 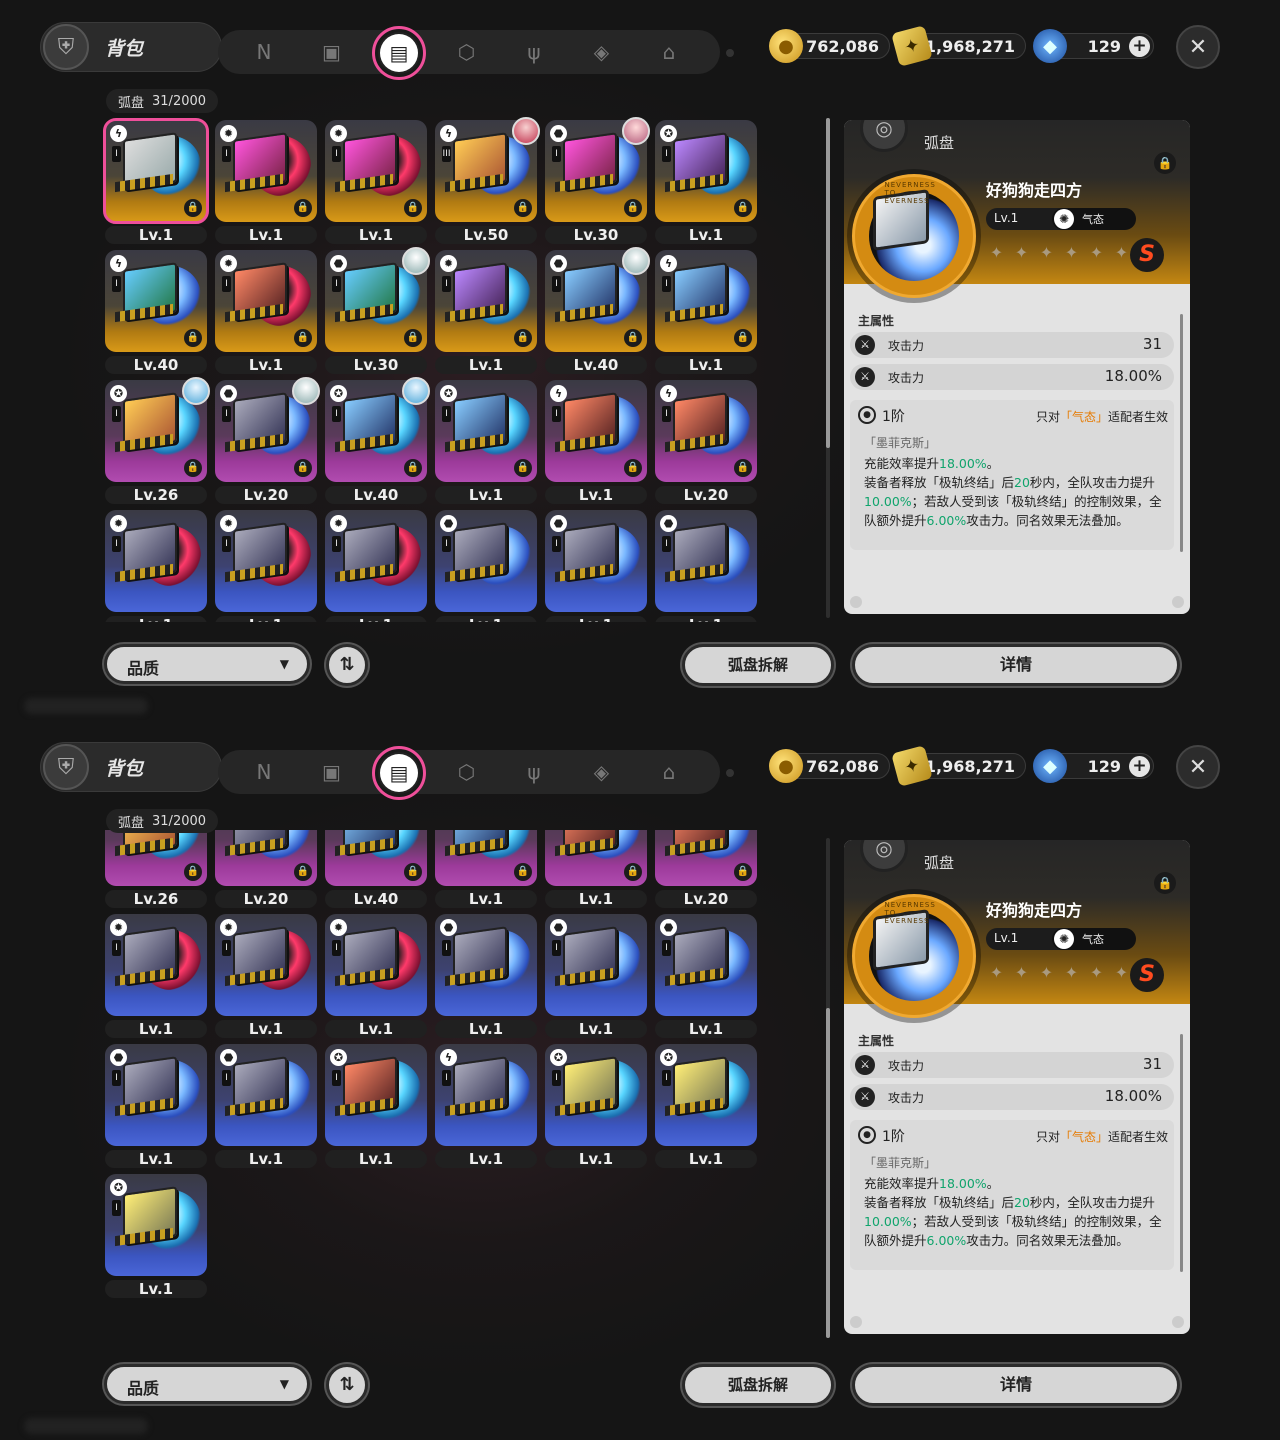 What do you see at coordinates (1064, 219) in the screenshot?
I see `gas-attribute-icon: ✺` at bounding box center [1064, 219].